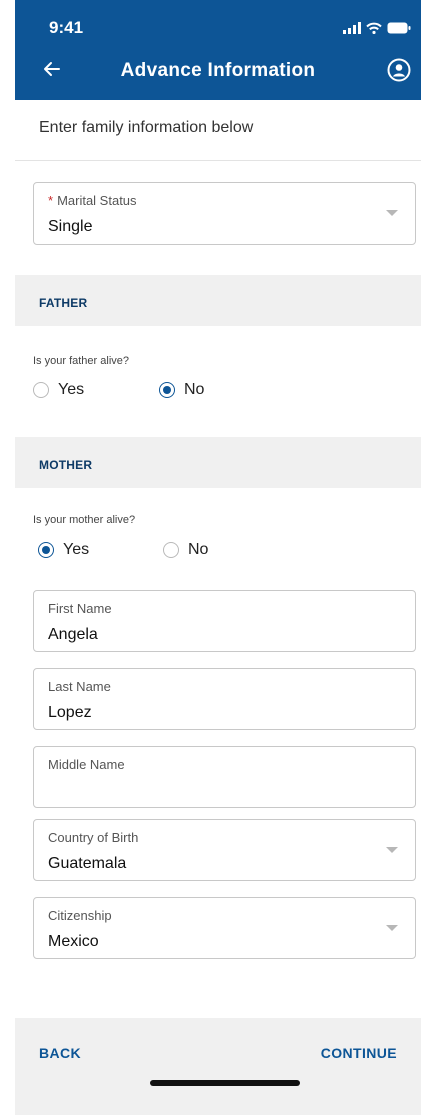 Image resolution: width=421 pixels, height=1115 pixels. Describe the element at coordinates (73, 941) in the screenshot. I see `citizenship-value: Mexico` at that location.